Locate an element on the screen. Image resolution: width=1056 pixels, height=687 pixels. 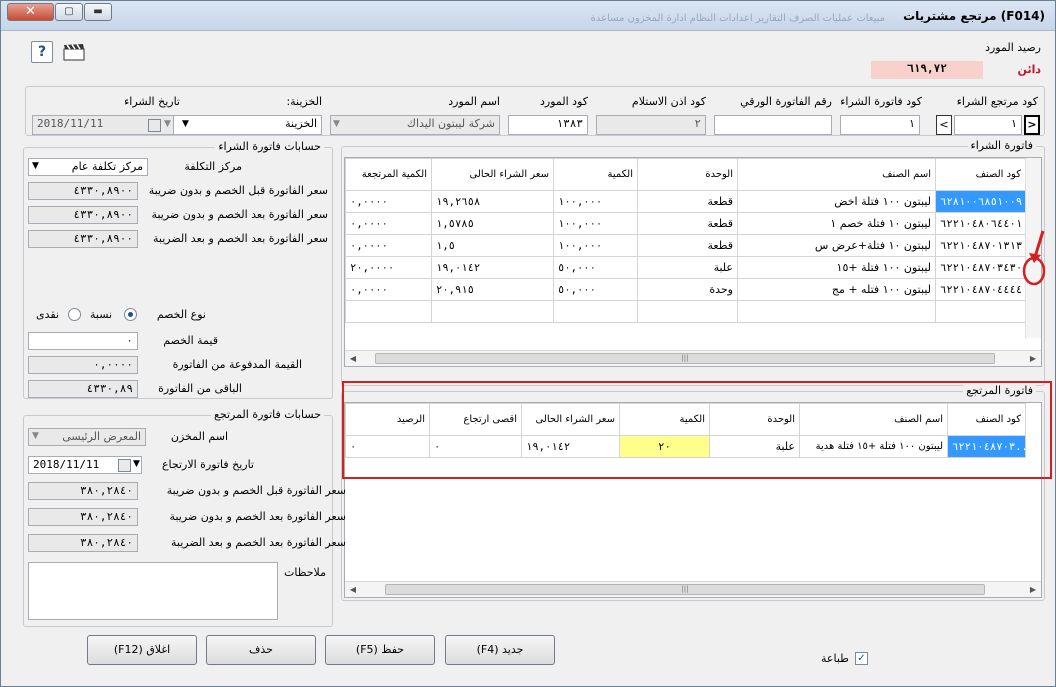
supplier-name-select: شركة ليبتون اليداك is located at coordinates (415, 125).